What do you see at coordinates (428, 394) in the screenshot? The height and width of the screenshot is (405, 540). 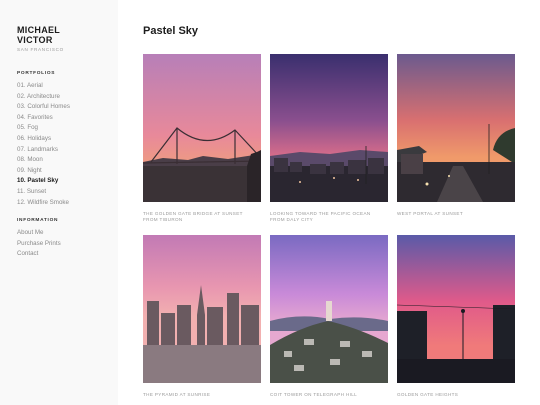 I see `photo-caption: GOLDEN GATE HEIGHTS` at bounding box center [428, 394].